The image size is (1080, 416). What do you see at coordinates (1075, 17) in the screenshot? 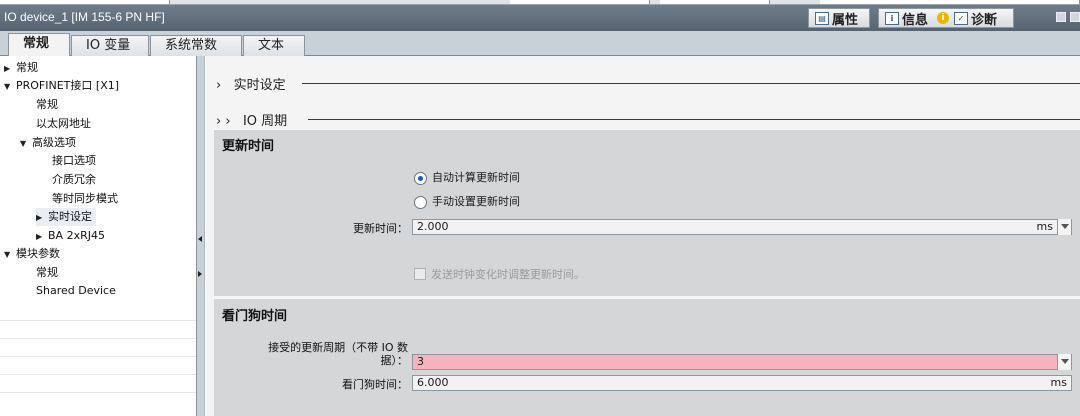
I see `minimize-icon` at bounding box center [1075, 17].